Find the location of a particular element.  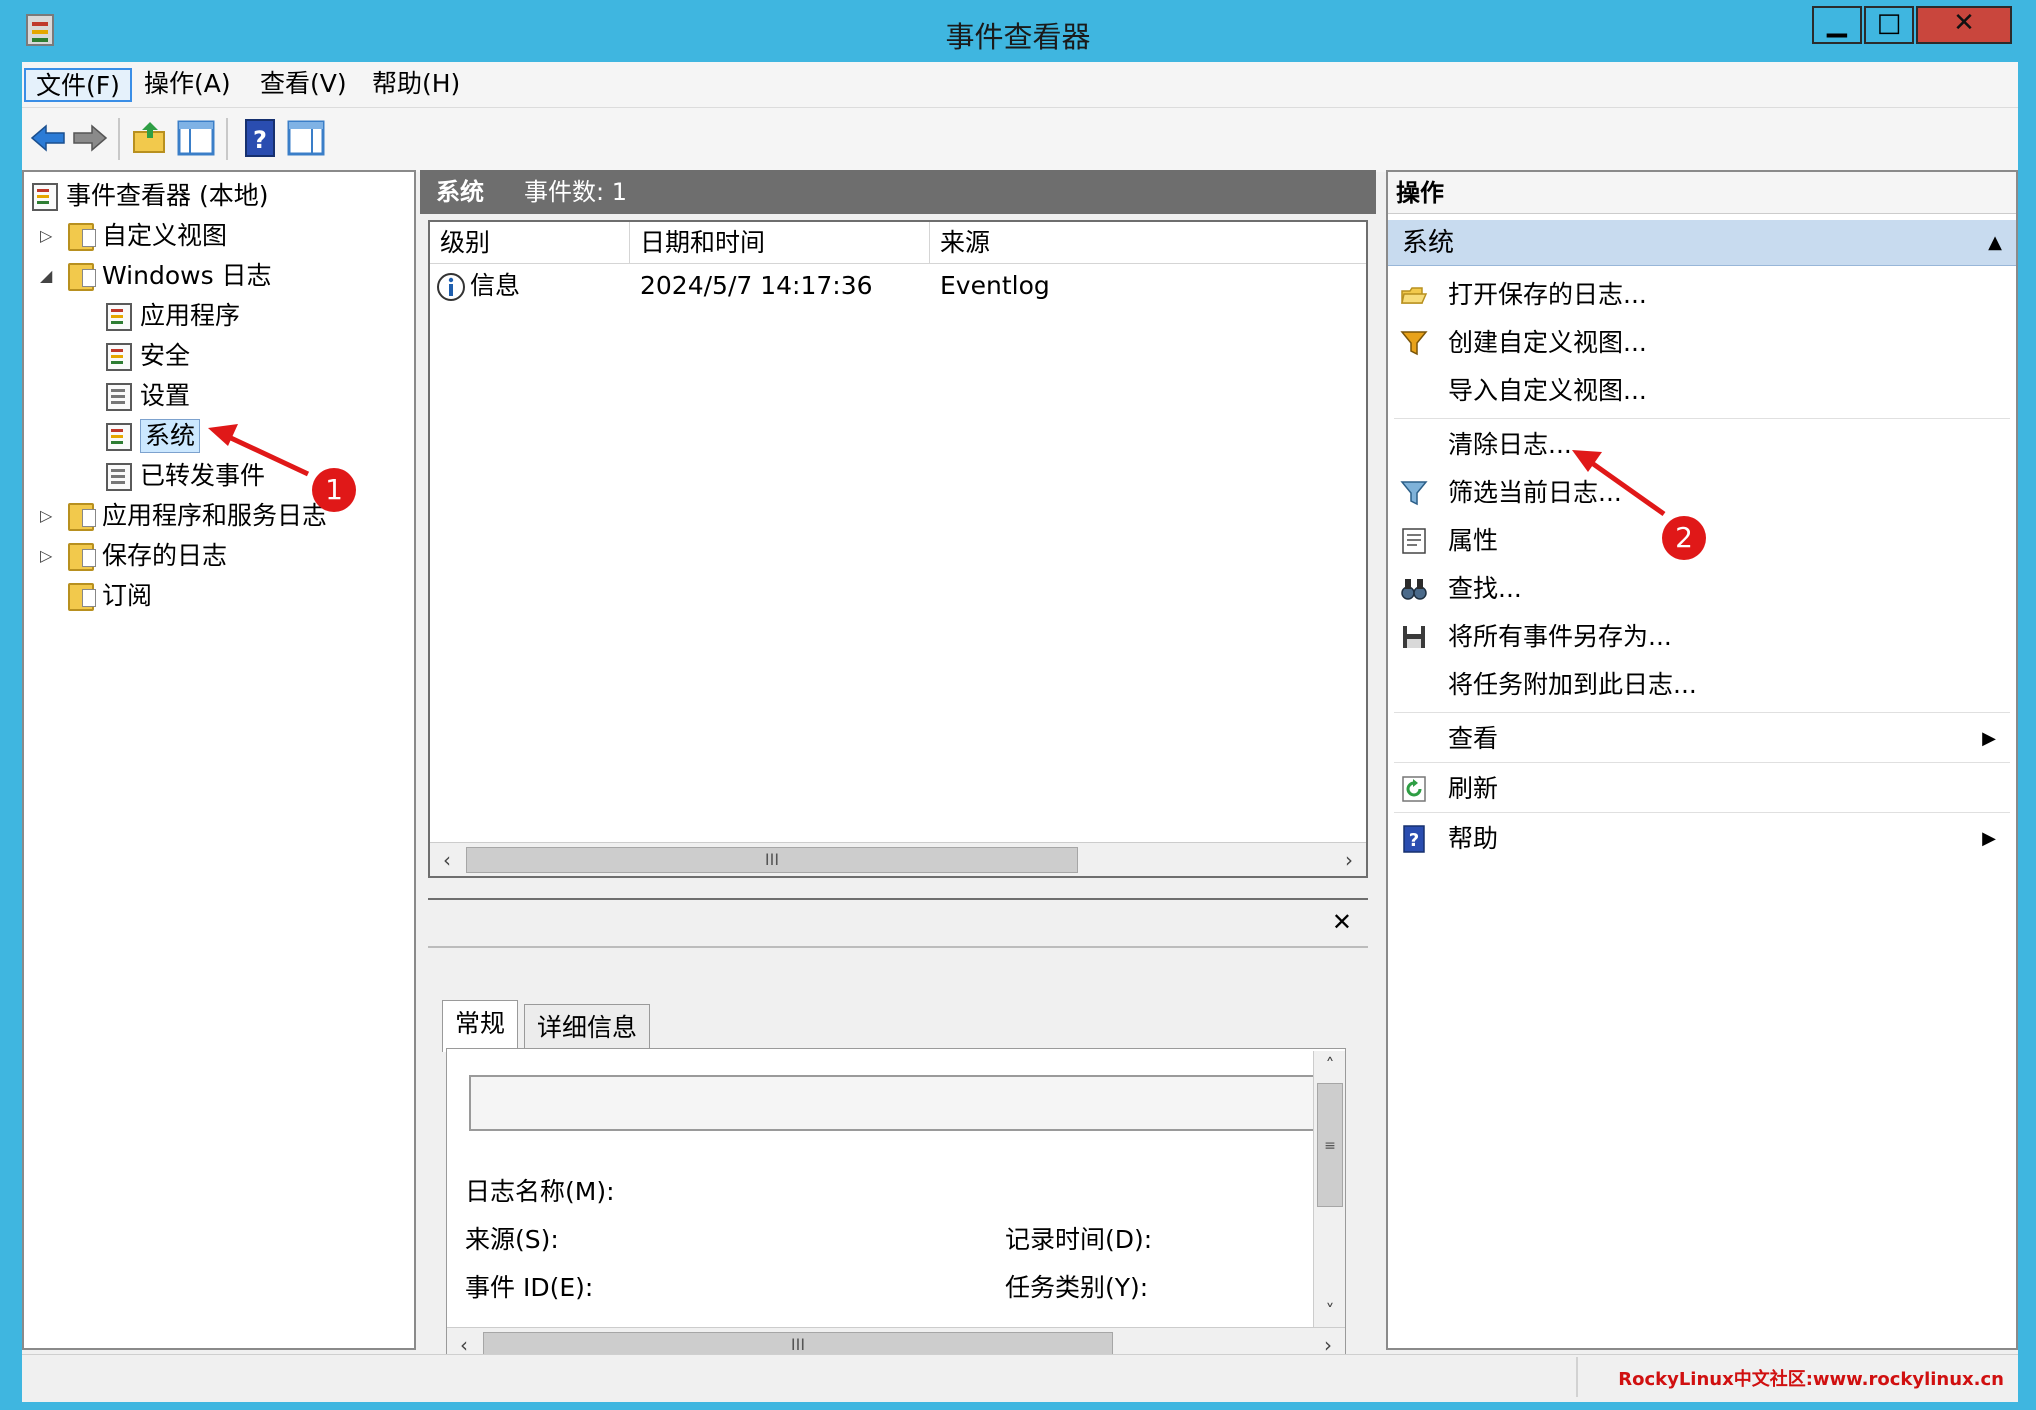

annotation-badge-1: 1 is located at coordinates (334, 490).